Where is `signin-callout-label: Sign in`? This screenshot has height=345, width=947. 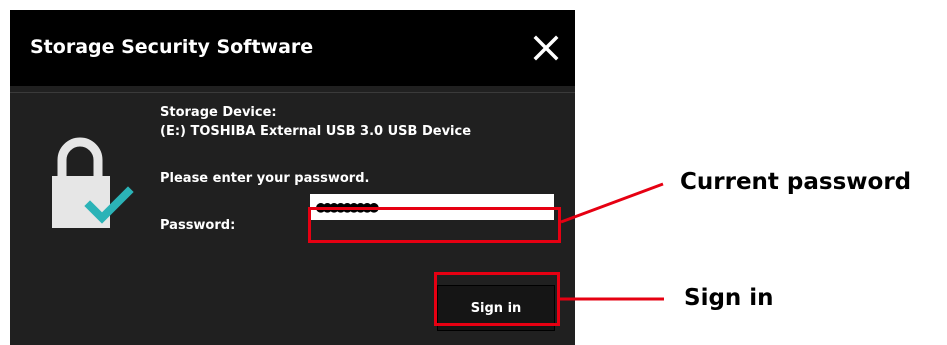
signin-callout-label: Sign in is located at coordinates (729, 298).